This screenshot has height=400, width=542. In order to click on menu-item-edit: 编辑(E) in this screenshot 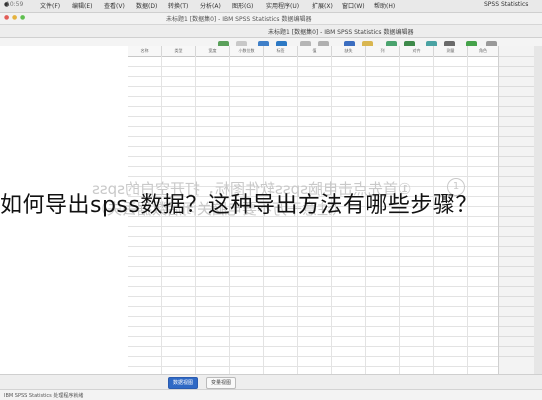, I will do `click(82, 5)`.